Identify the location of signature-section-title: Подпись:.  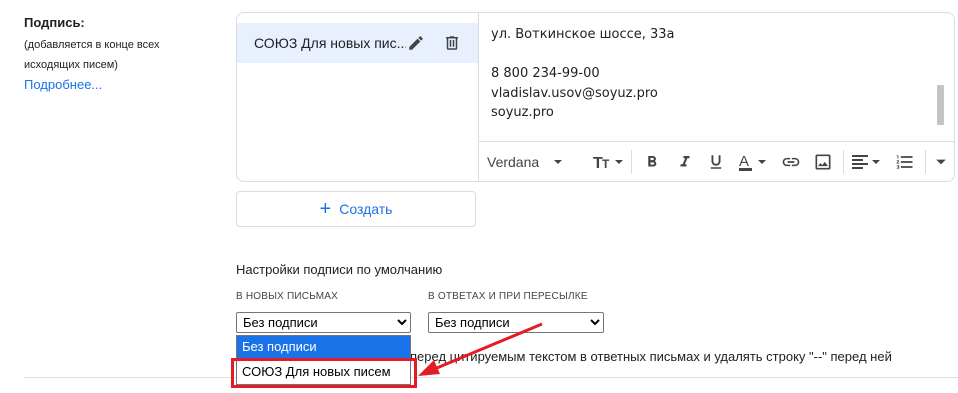
(54, 22).